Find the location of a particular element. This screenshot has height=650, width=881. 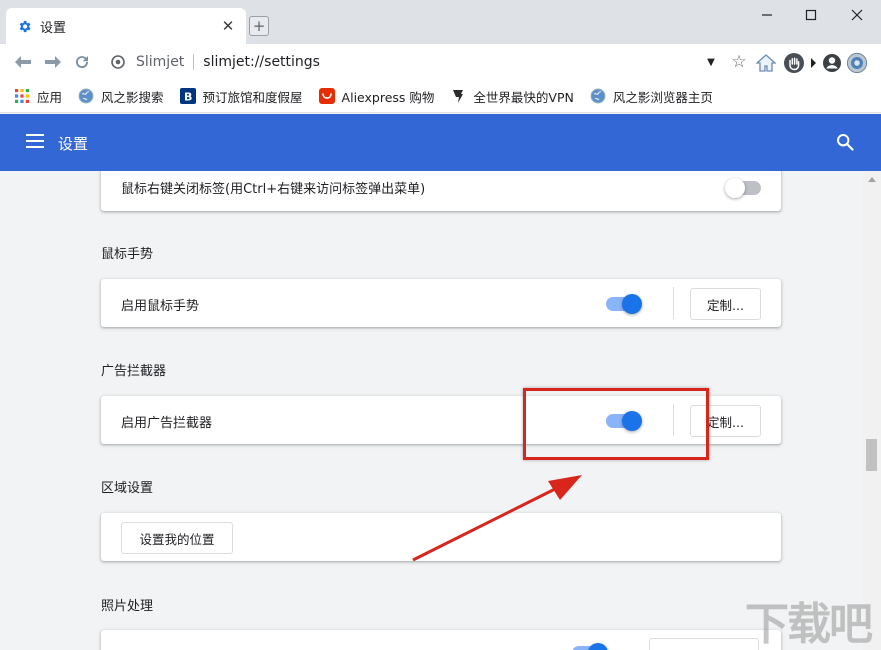

bookmark-vpn: 全世界最快的VPN is located at coordinates (512, 96).